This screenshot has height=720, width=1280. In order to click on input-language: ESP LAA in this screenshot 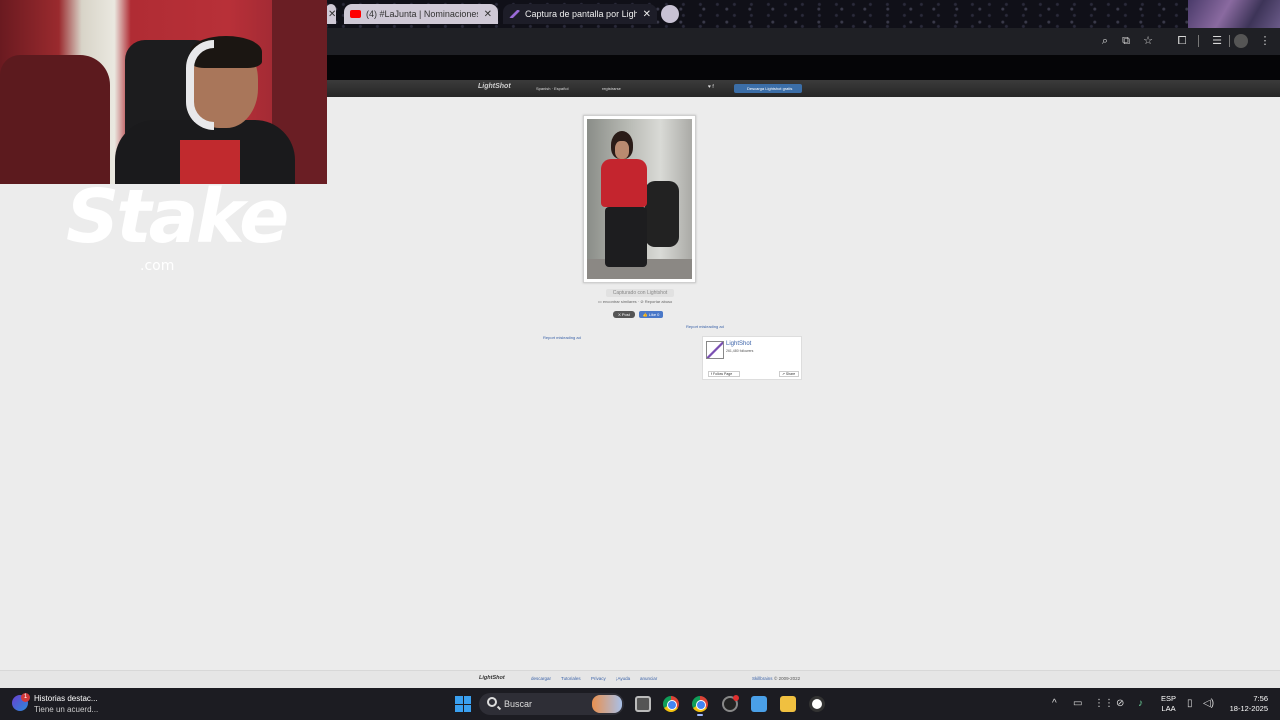, I will do `click(1168, 704)`.